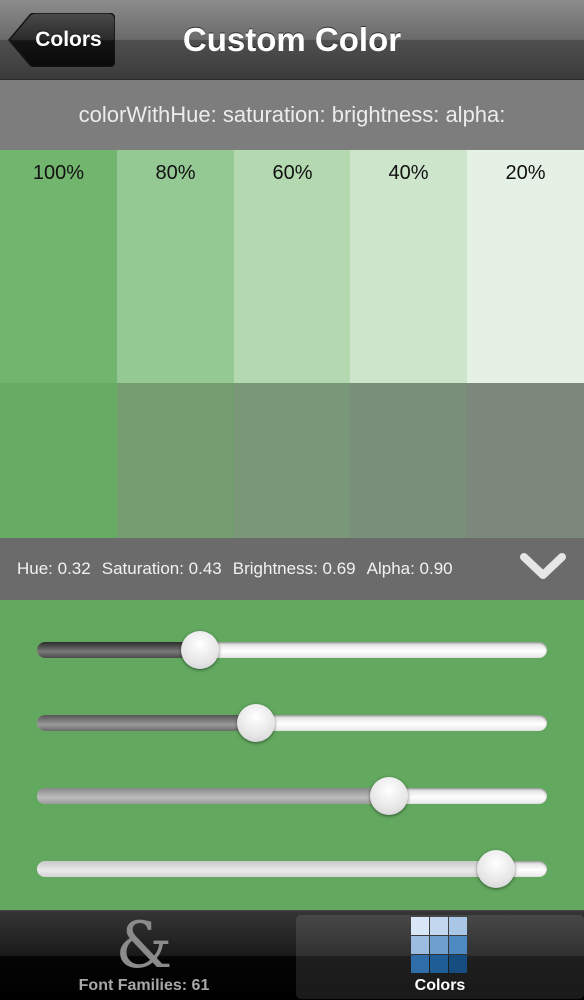  I want to click on back-button-label: Colors, so click(68, 39).